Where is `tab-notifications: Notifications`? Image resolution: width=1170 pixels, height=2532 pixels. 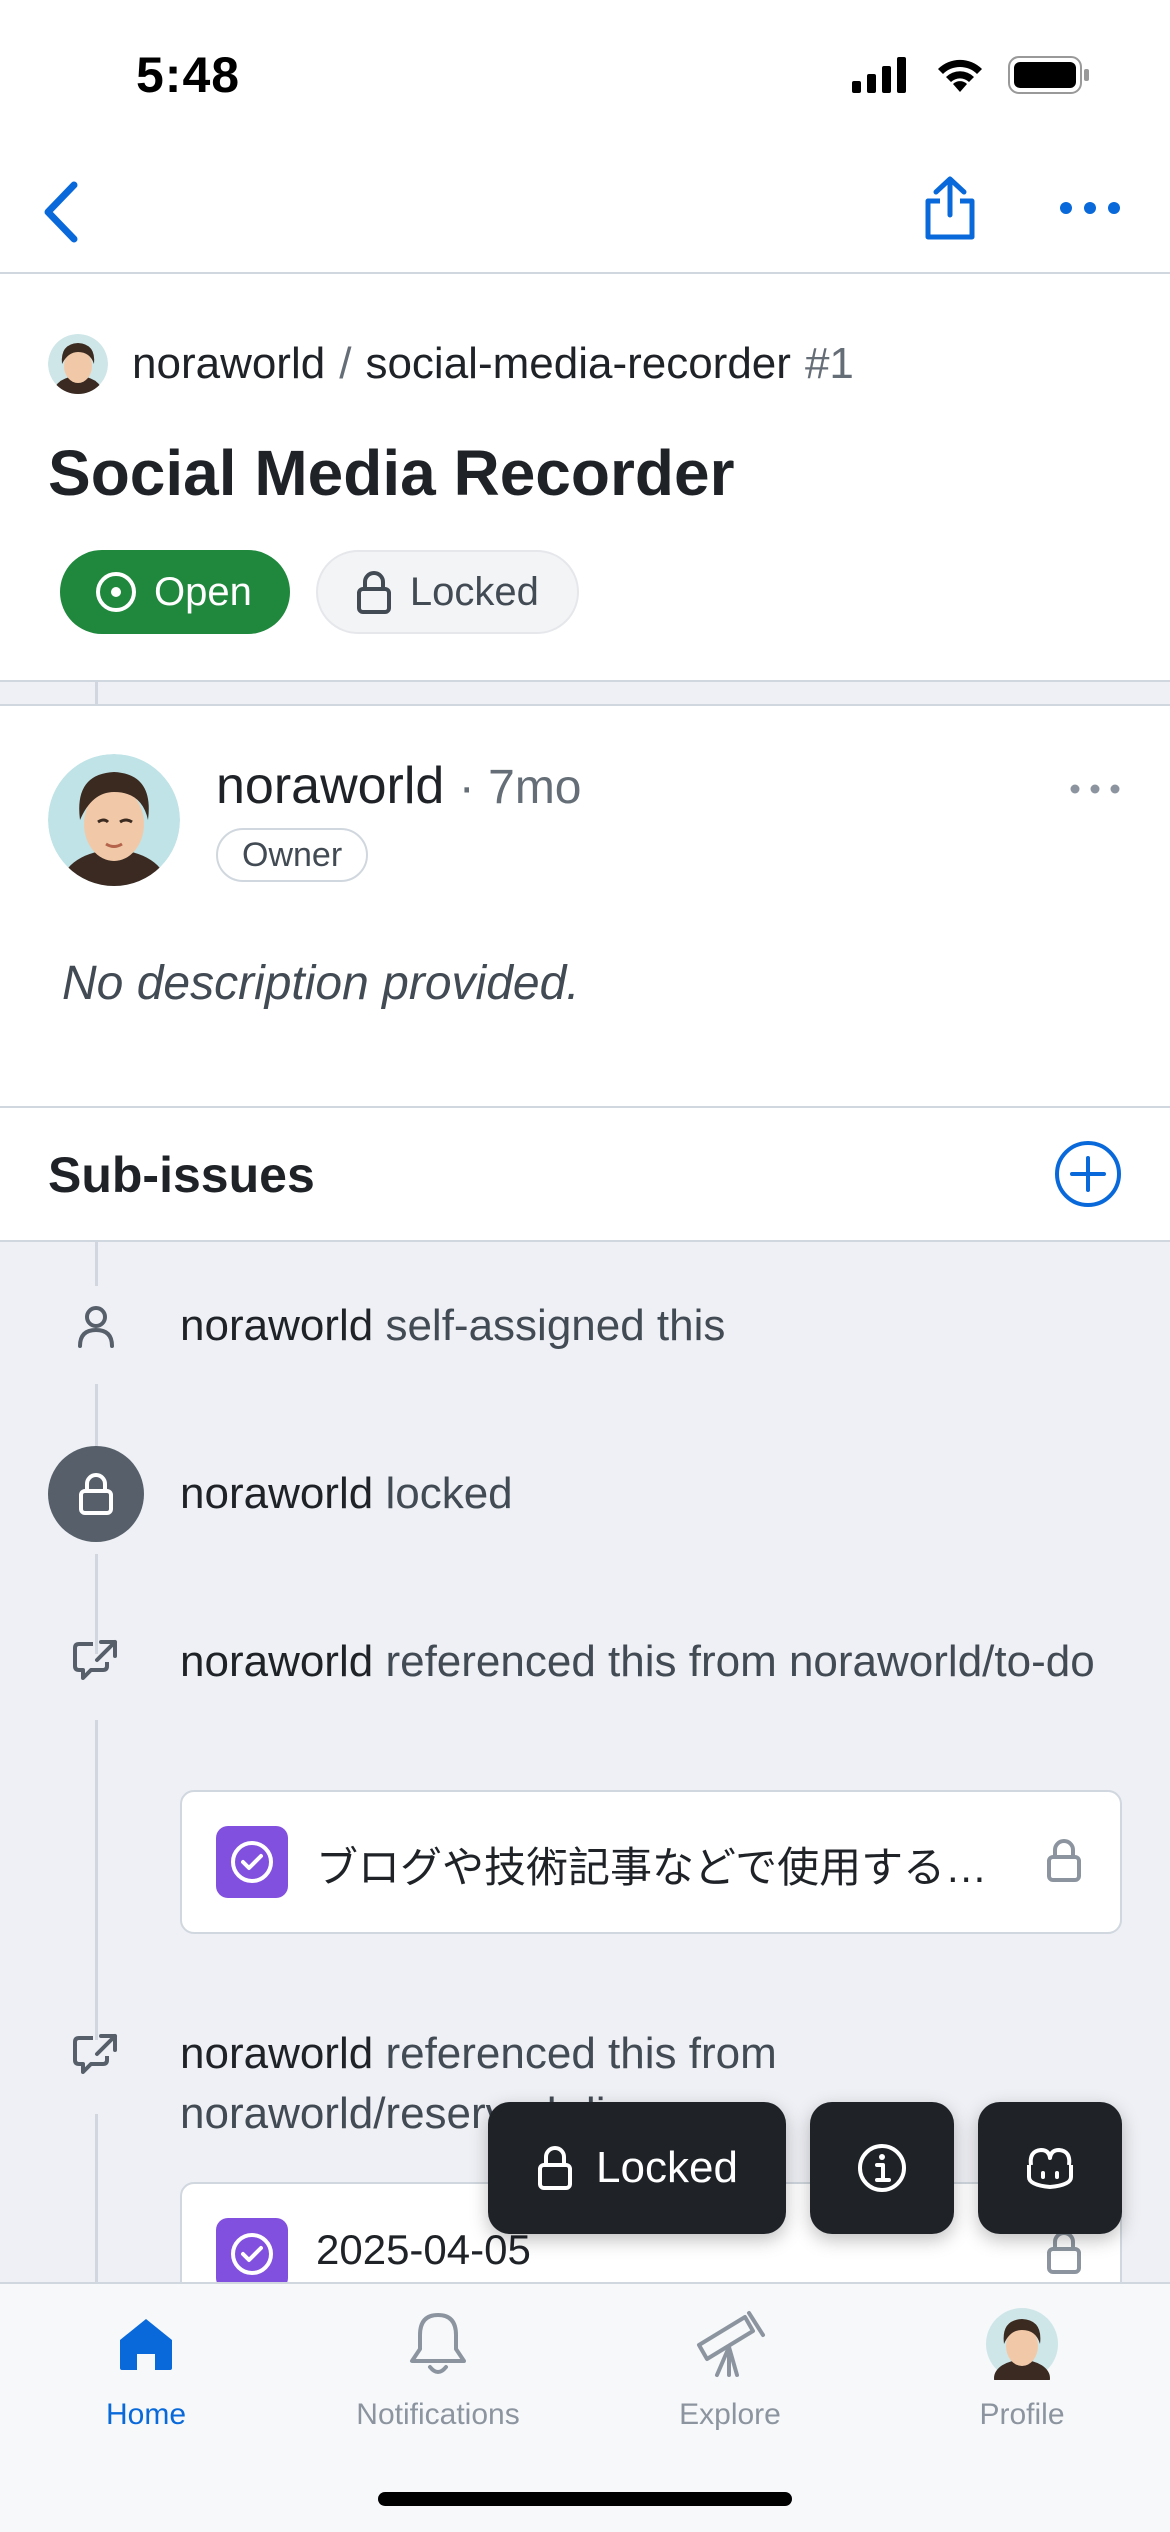
tab-notifications: Notifications is located at coordinates (438, 2374).